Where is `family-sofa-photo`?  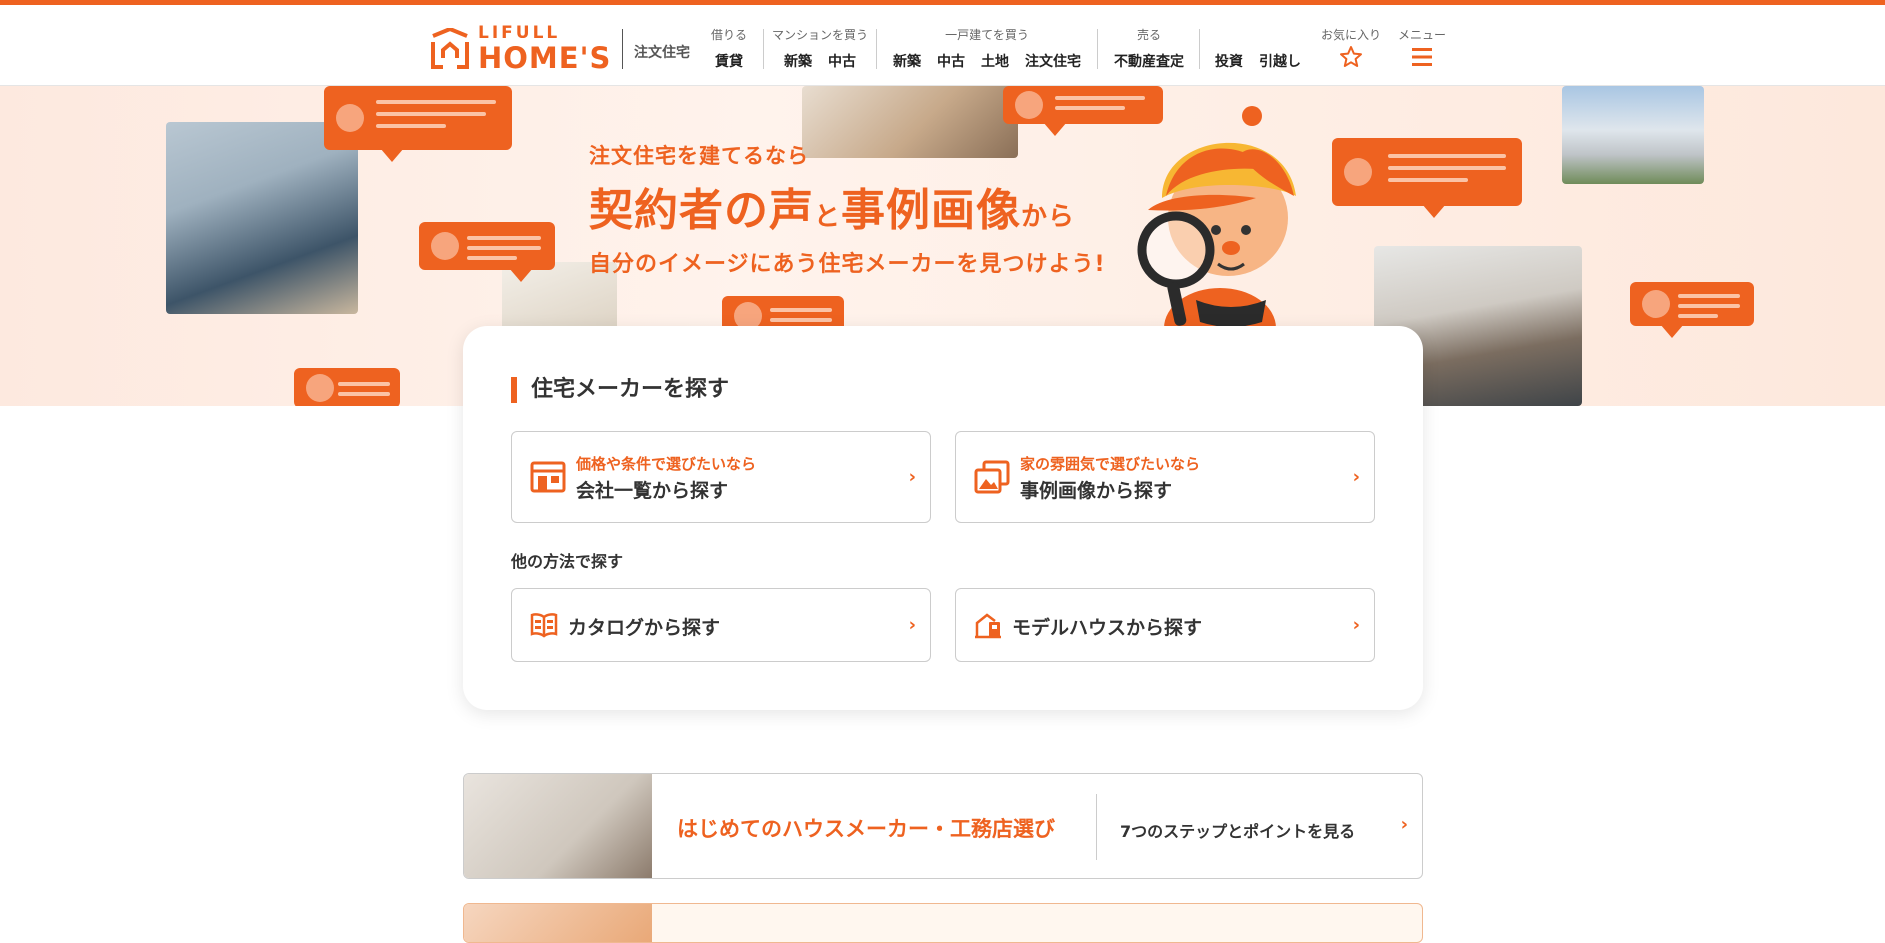 family-sofa-photo is located at coordinates (558, 826).